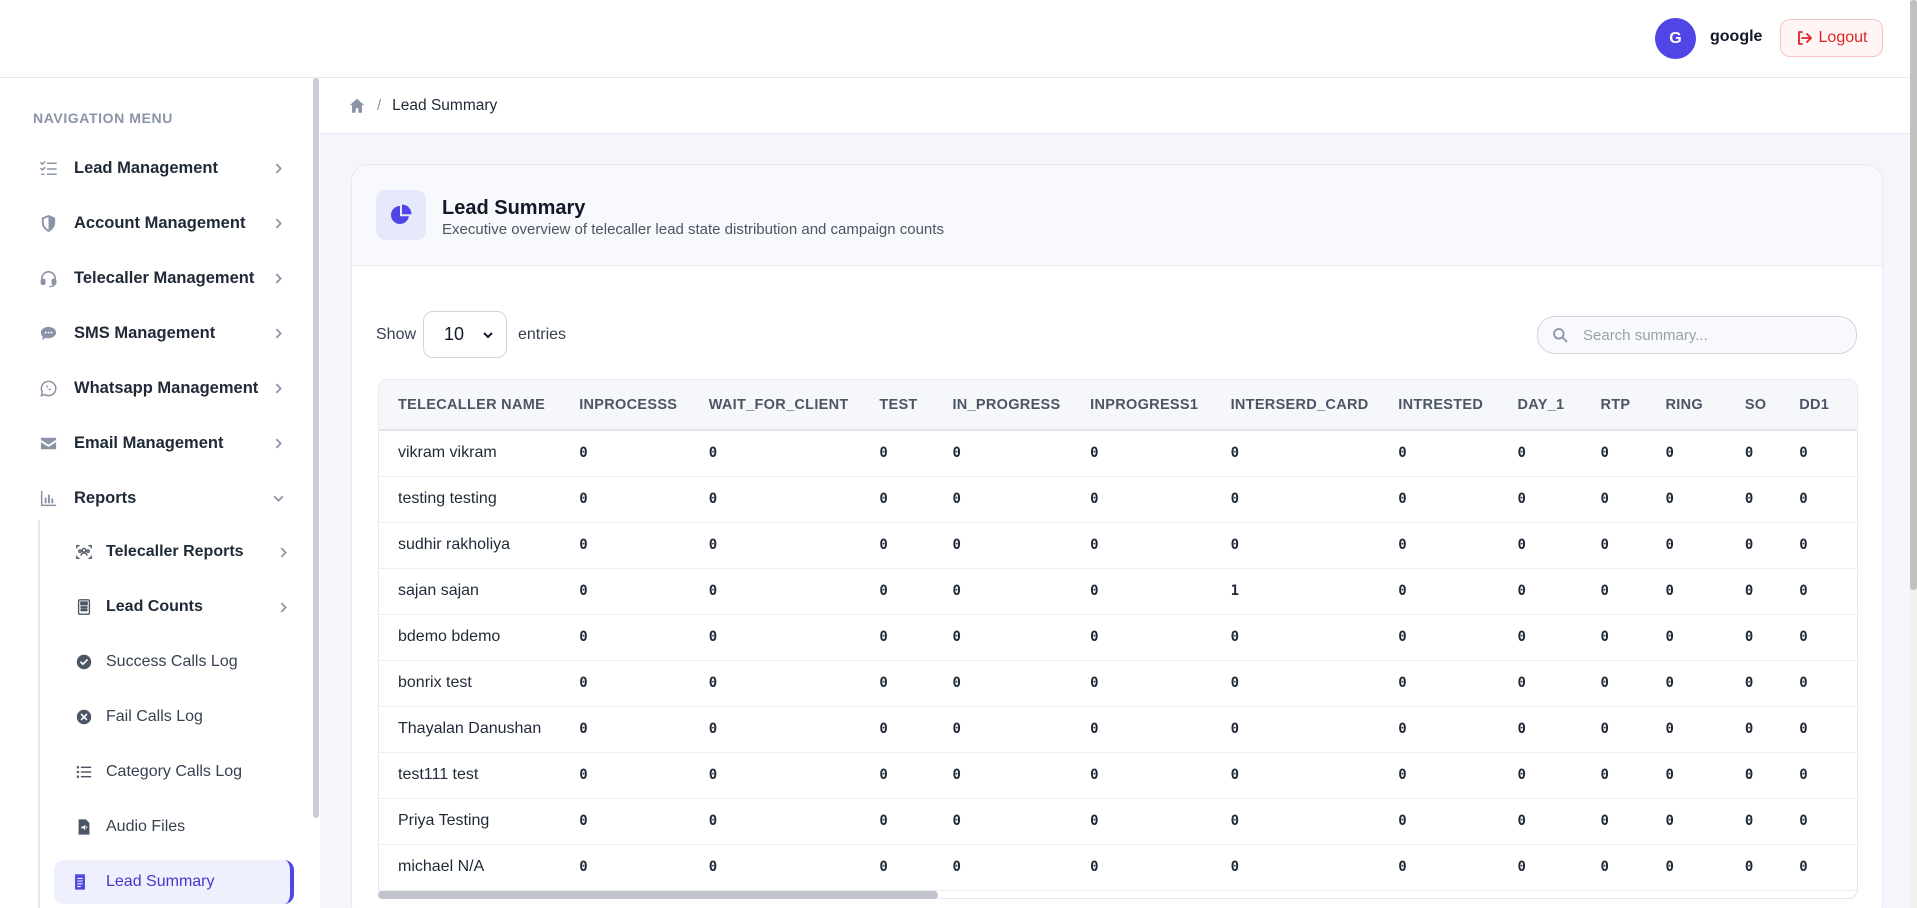  What do you see at coordinates (1675, 38) in the screenshot?
I see `avatar: G` at bounding box center [1675, 38].